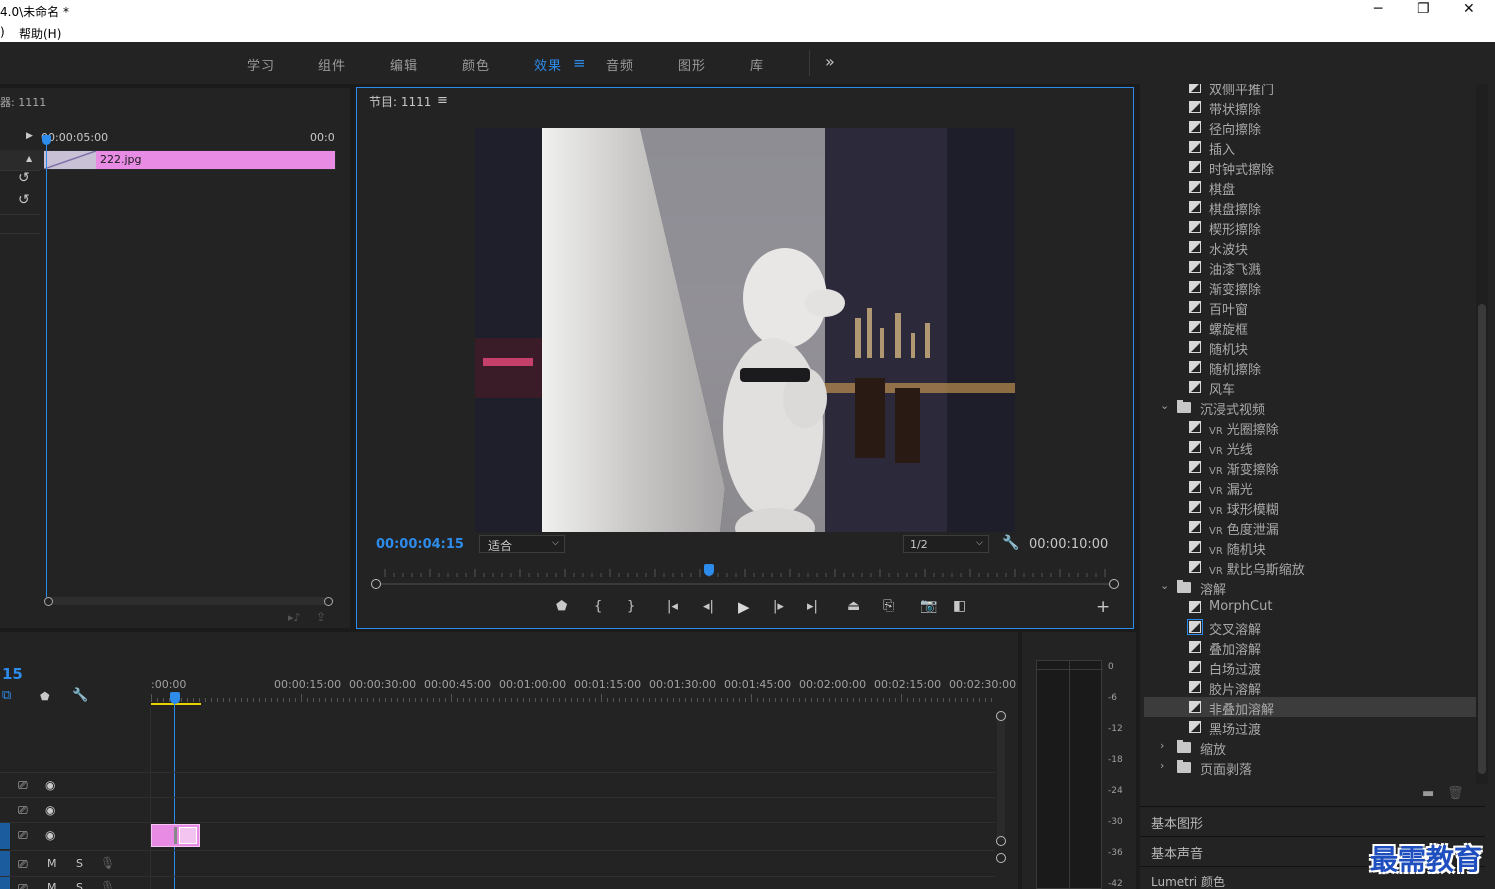 Image resolution: width=1495 pixels, height=889 pixels. I want to click on effects-scrollbar, so click(1482, 434).